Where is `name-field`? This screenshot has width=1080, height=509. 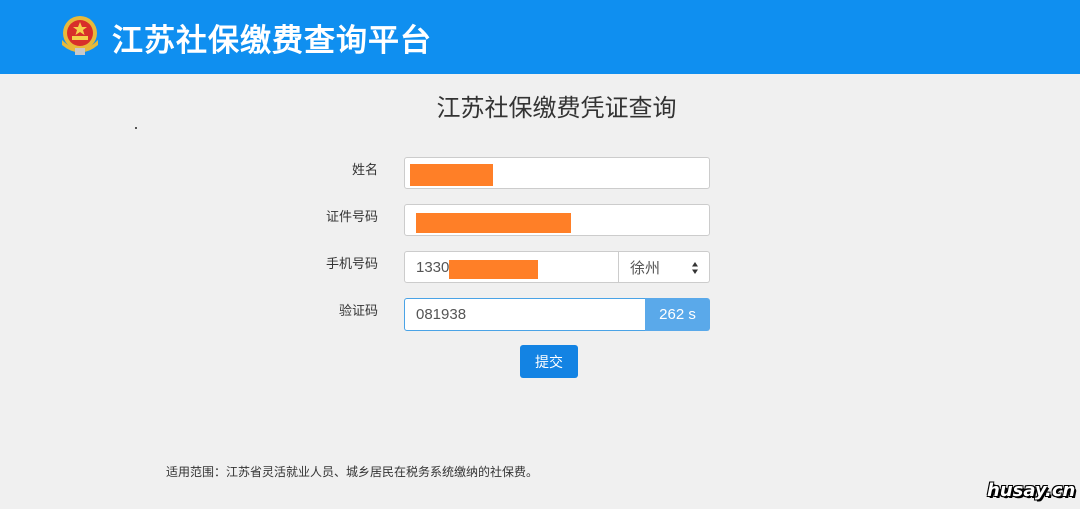
name-field is located at coordinates (557, 173).